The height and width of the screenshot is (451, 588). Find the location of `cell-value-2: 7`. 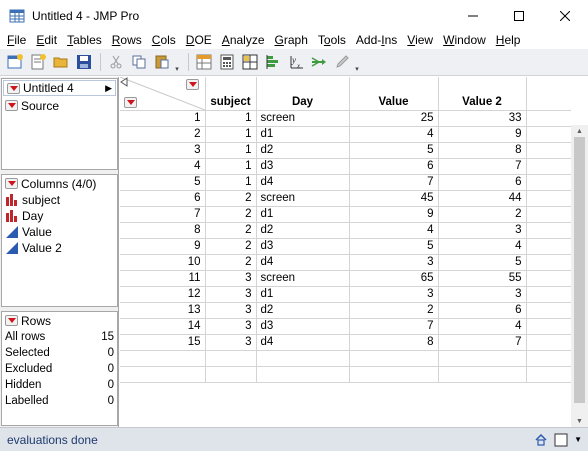

cell-value-2: 7 is located at coordinates (482, 342).